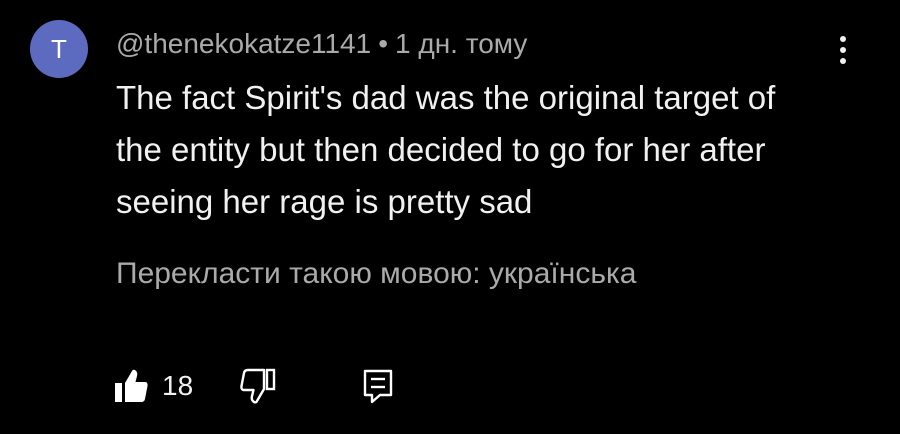 This screenshot has width=900, height=434. What do you see at coordinates (152, 386) in the screenshot?
I see `like-button: 18` at bounding box center [152, 386].